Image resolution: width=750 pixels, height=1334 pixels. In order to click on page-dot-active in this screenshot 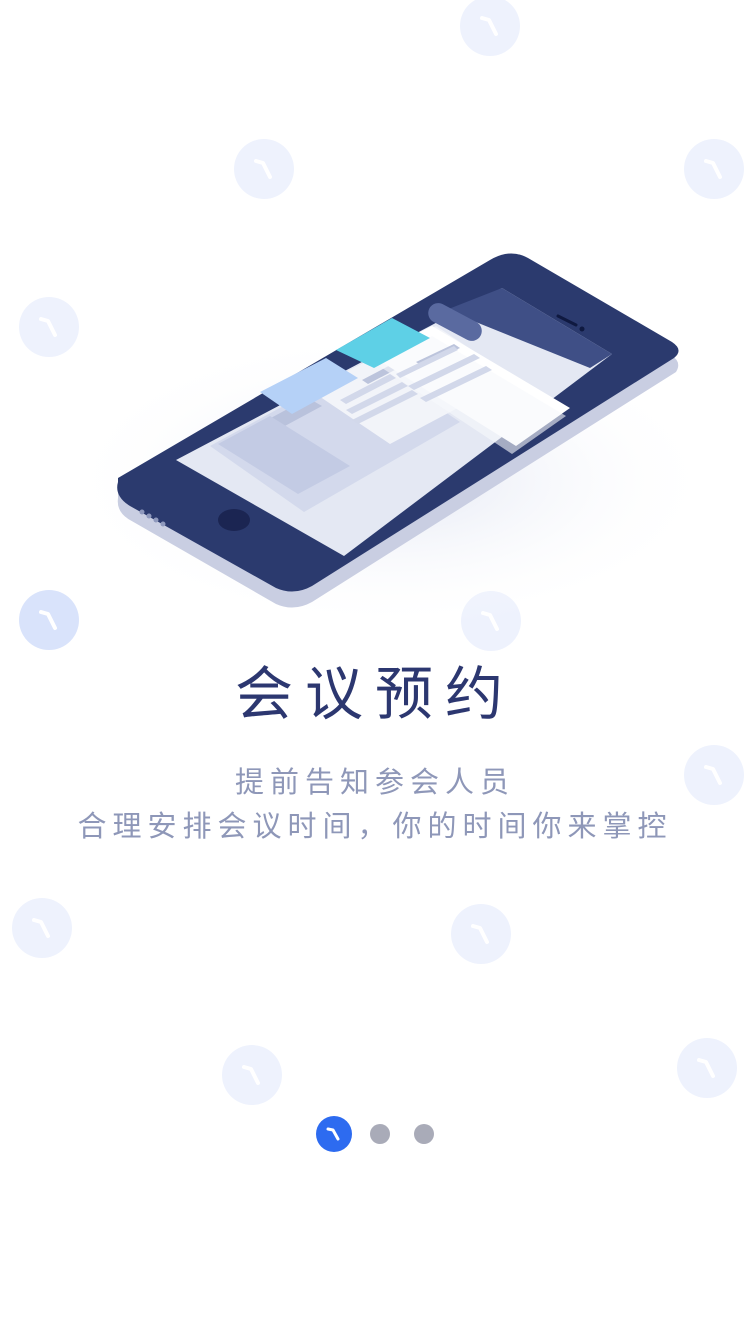, I will do `click(334, 1134)`.